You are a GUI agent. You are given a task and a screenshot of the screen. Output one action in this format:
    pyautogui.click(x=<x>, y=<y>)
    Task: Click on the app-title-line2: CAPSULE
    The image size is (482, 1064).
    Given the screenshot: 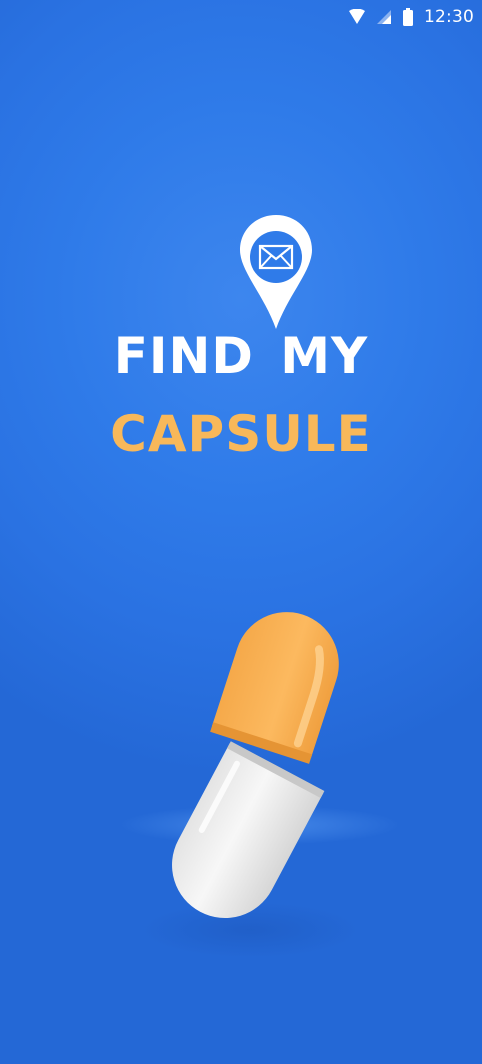 What is the action you would take?
    pyautogui.click(x=241, y=434)
    